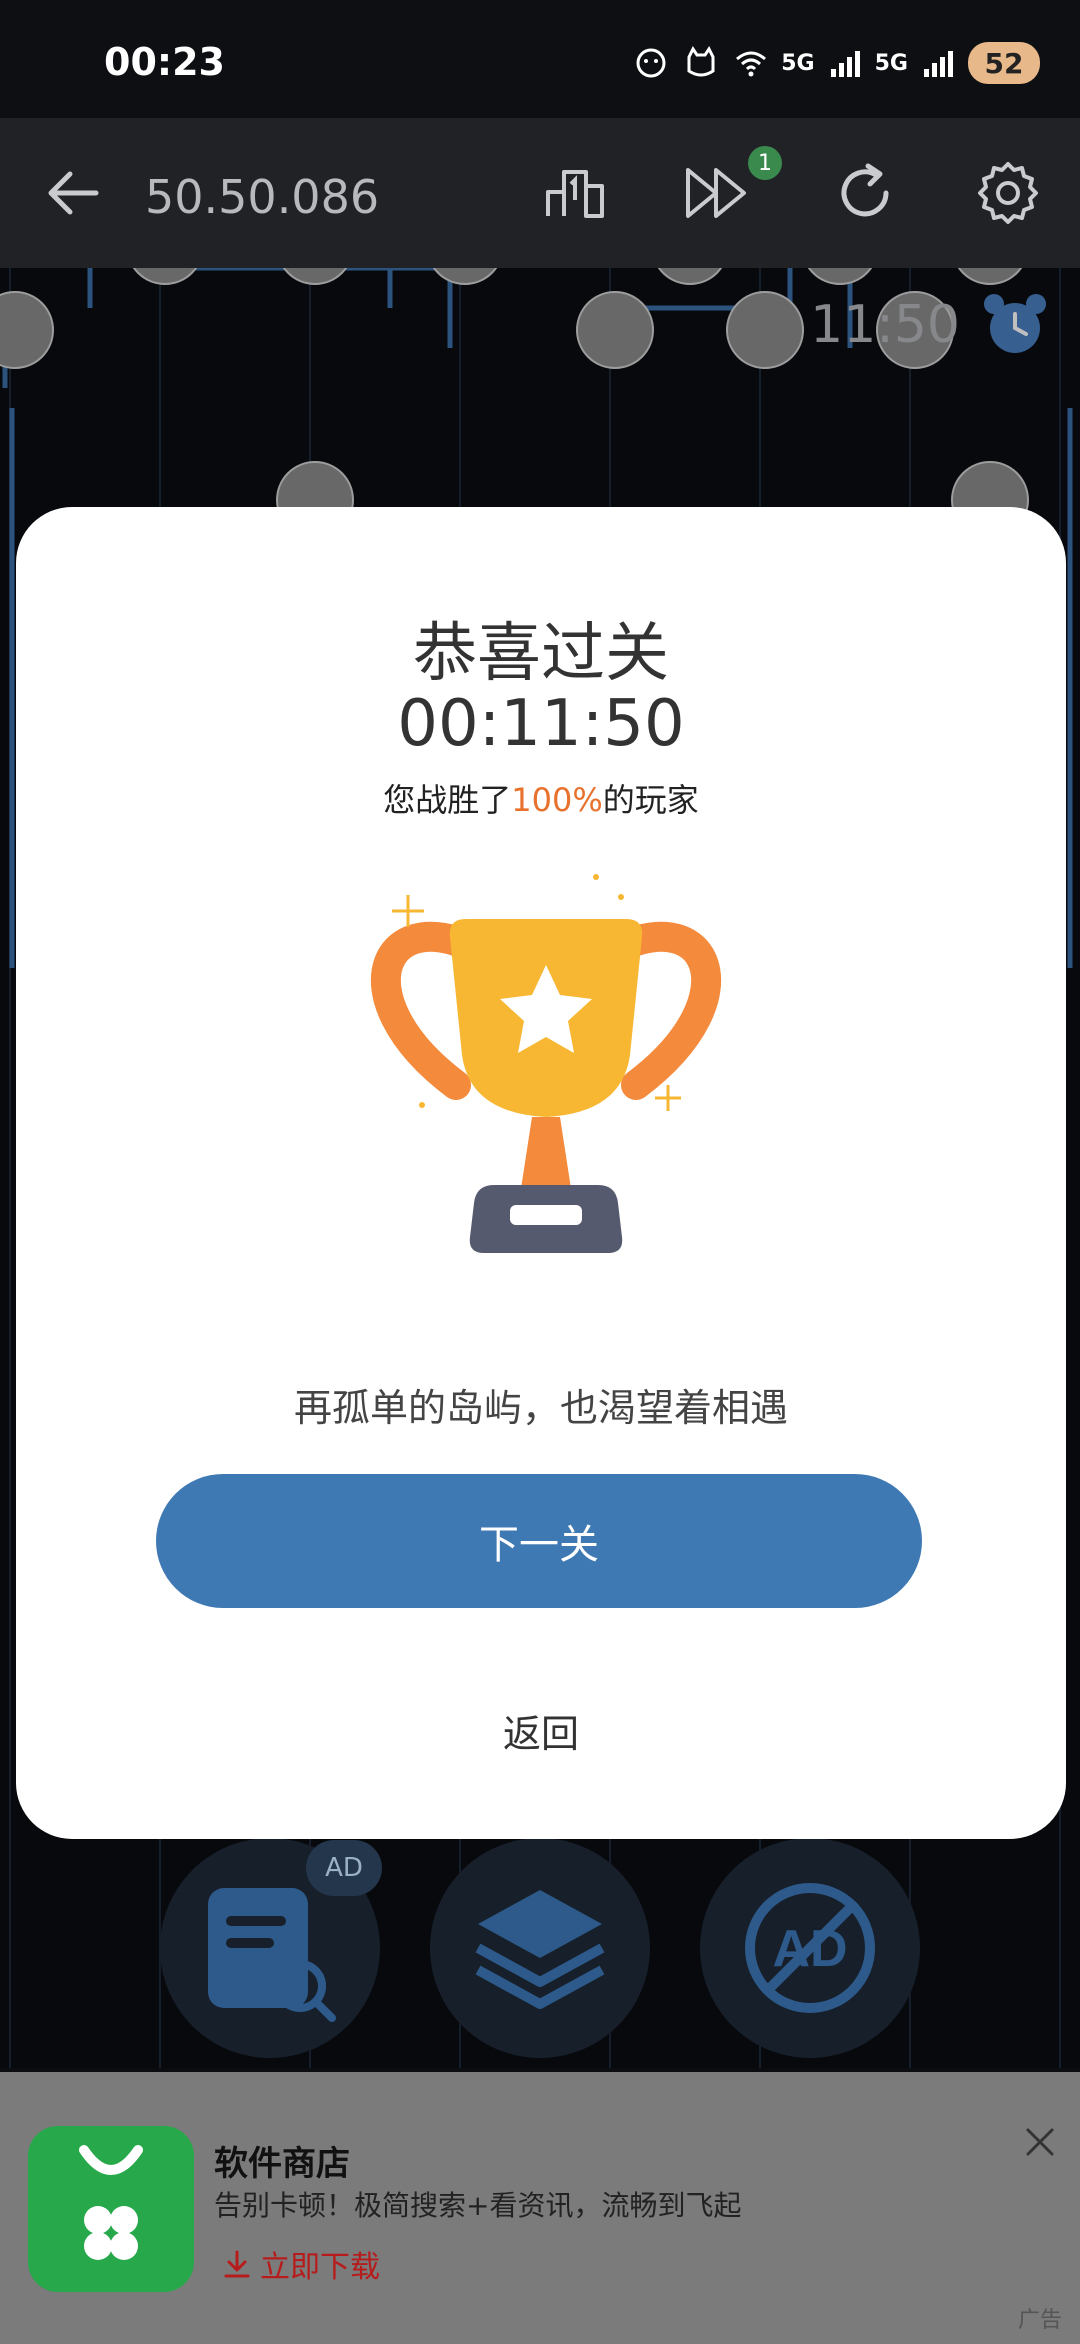  Describe the element at coordinates (1039, 2320) in the screenshot. I see `ad-tag: 广告` at that location.